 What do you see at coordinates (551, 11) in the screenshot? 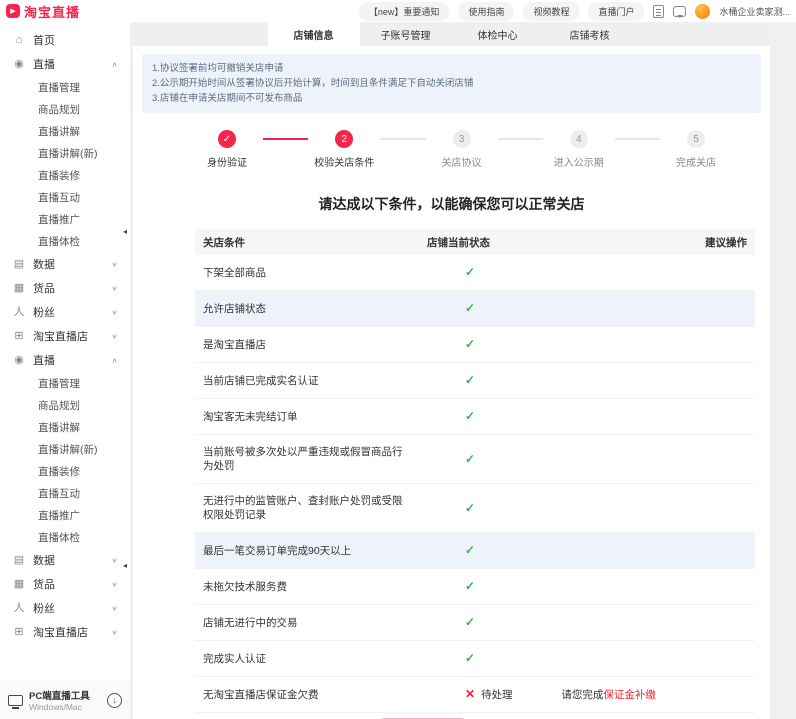
I see `nav-pill: 视频教程` at bounding box center [551, 11].